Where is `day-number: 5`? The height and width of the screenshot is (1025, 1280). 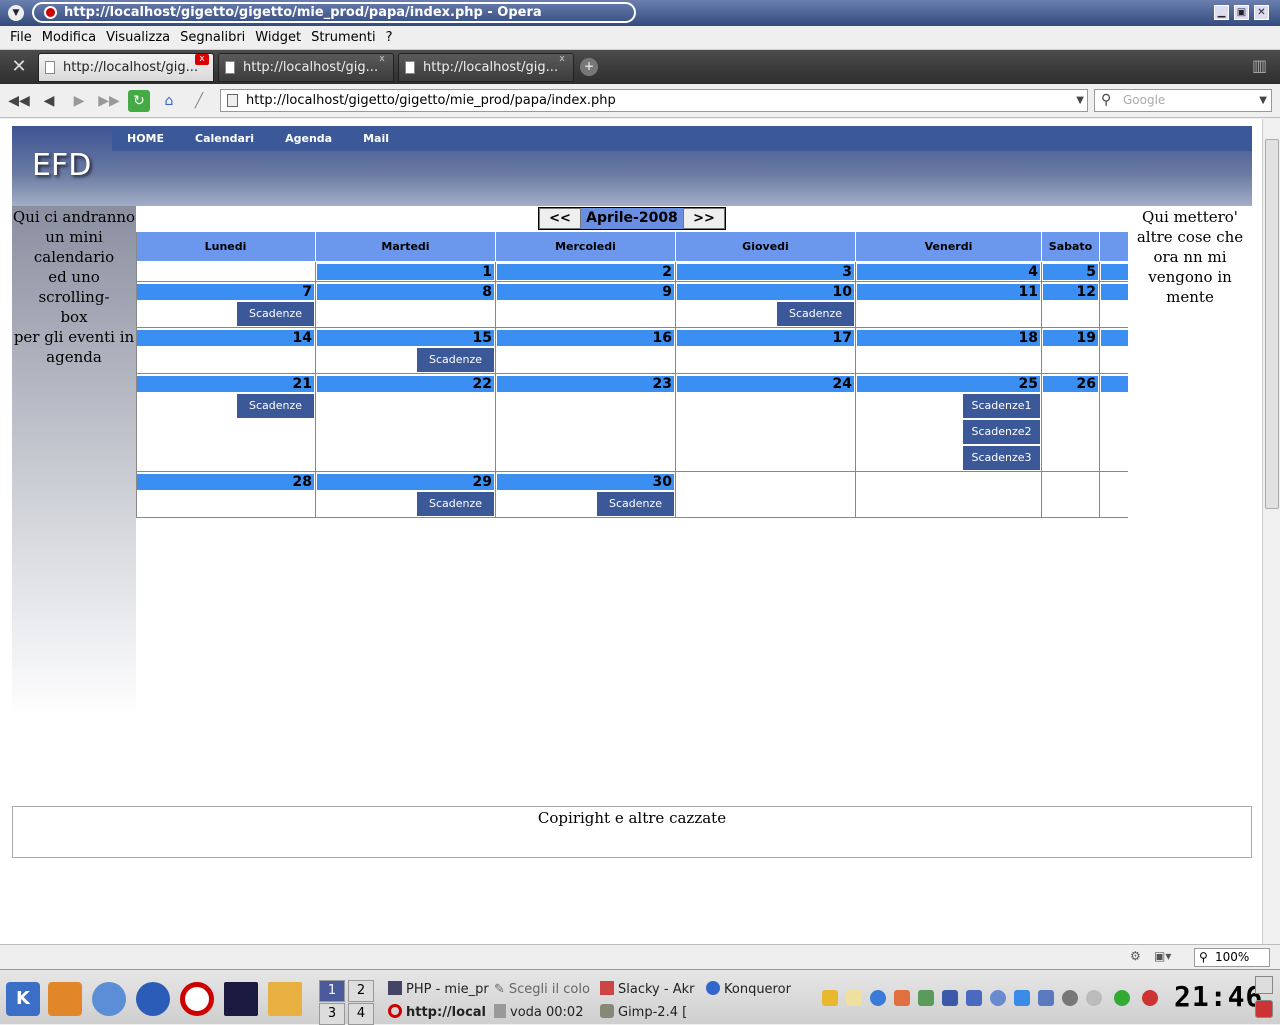
day-number: 5 is located at coordinates (1070, 272).